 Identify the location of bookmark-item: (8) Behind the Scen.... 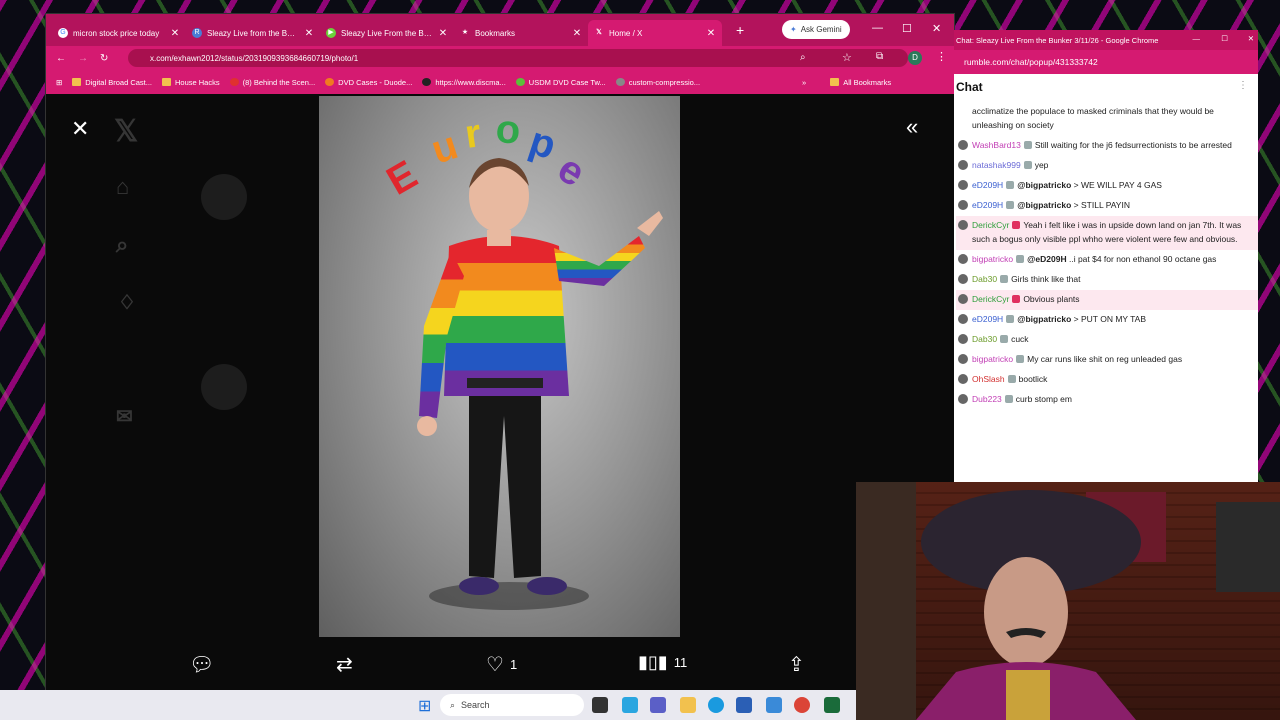
(272, 82).